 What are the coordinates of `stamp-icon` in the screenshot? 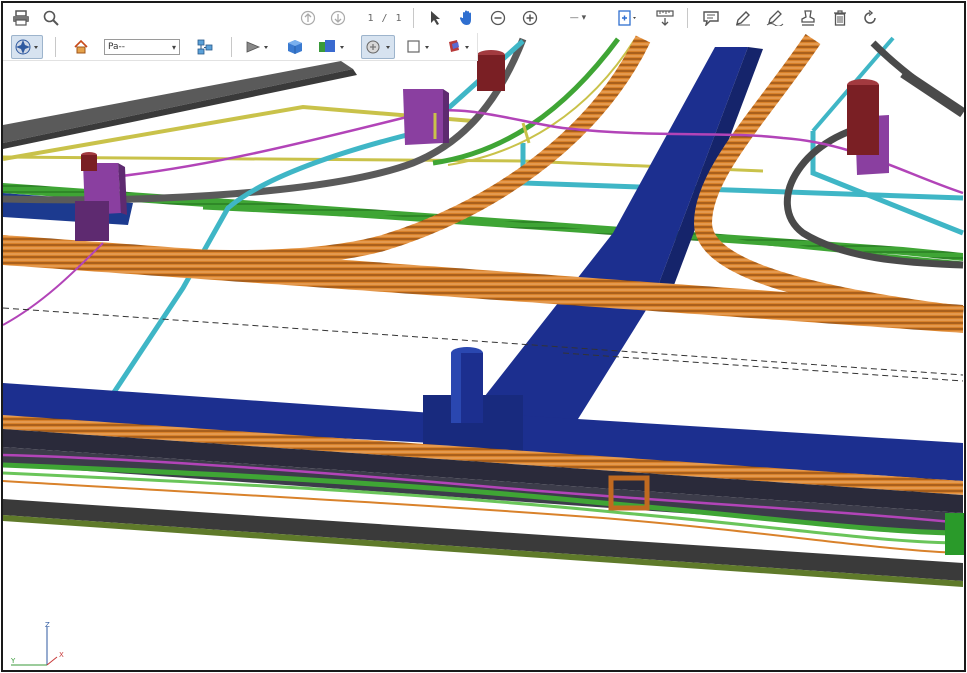 It's located at (808, 18).